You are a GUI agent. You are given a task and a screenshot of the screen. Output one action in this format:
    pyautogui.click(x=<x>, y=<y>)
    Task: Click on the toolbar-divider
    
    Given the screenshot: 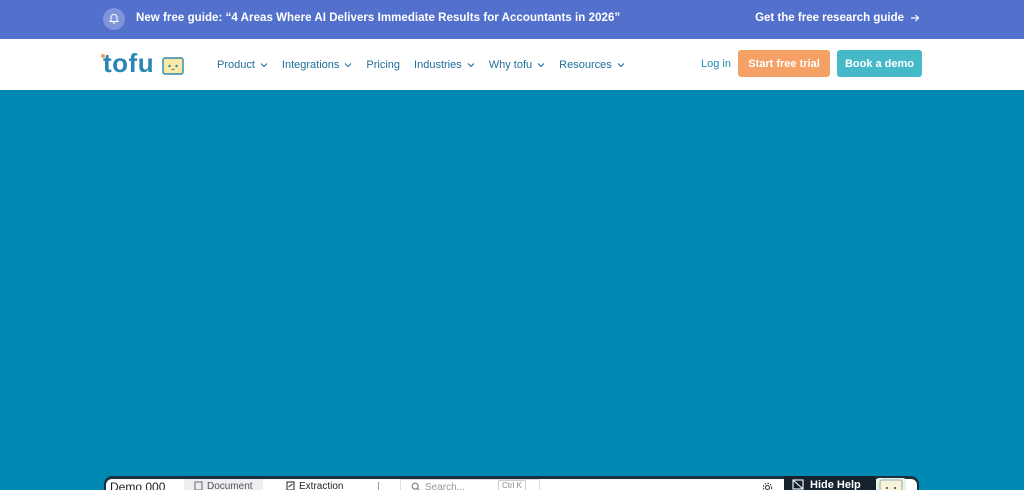 What is the action you would take?
    pyautogui.click(x=378, y=486)
    